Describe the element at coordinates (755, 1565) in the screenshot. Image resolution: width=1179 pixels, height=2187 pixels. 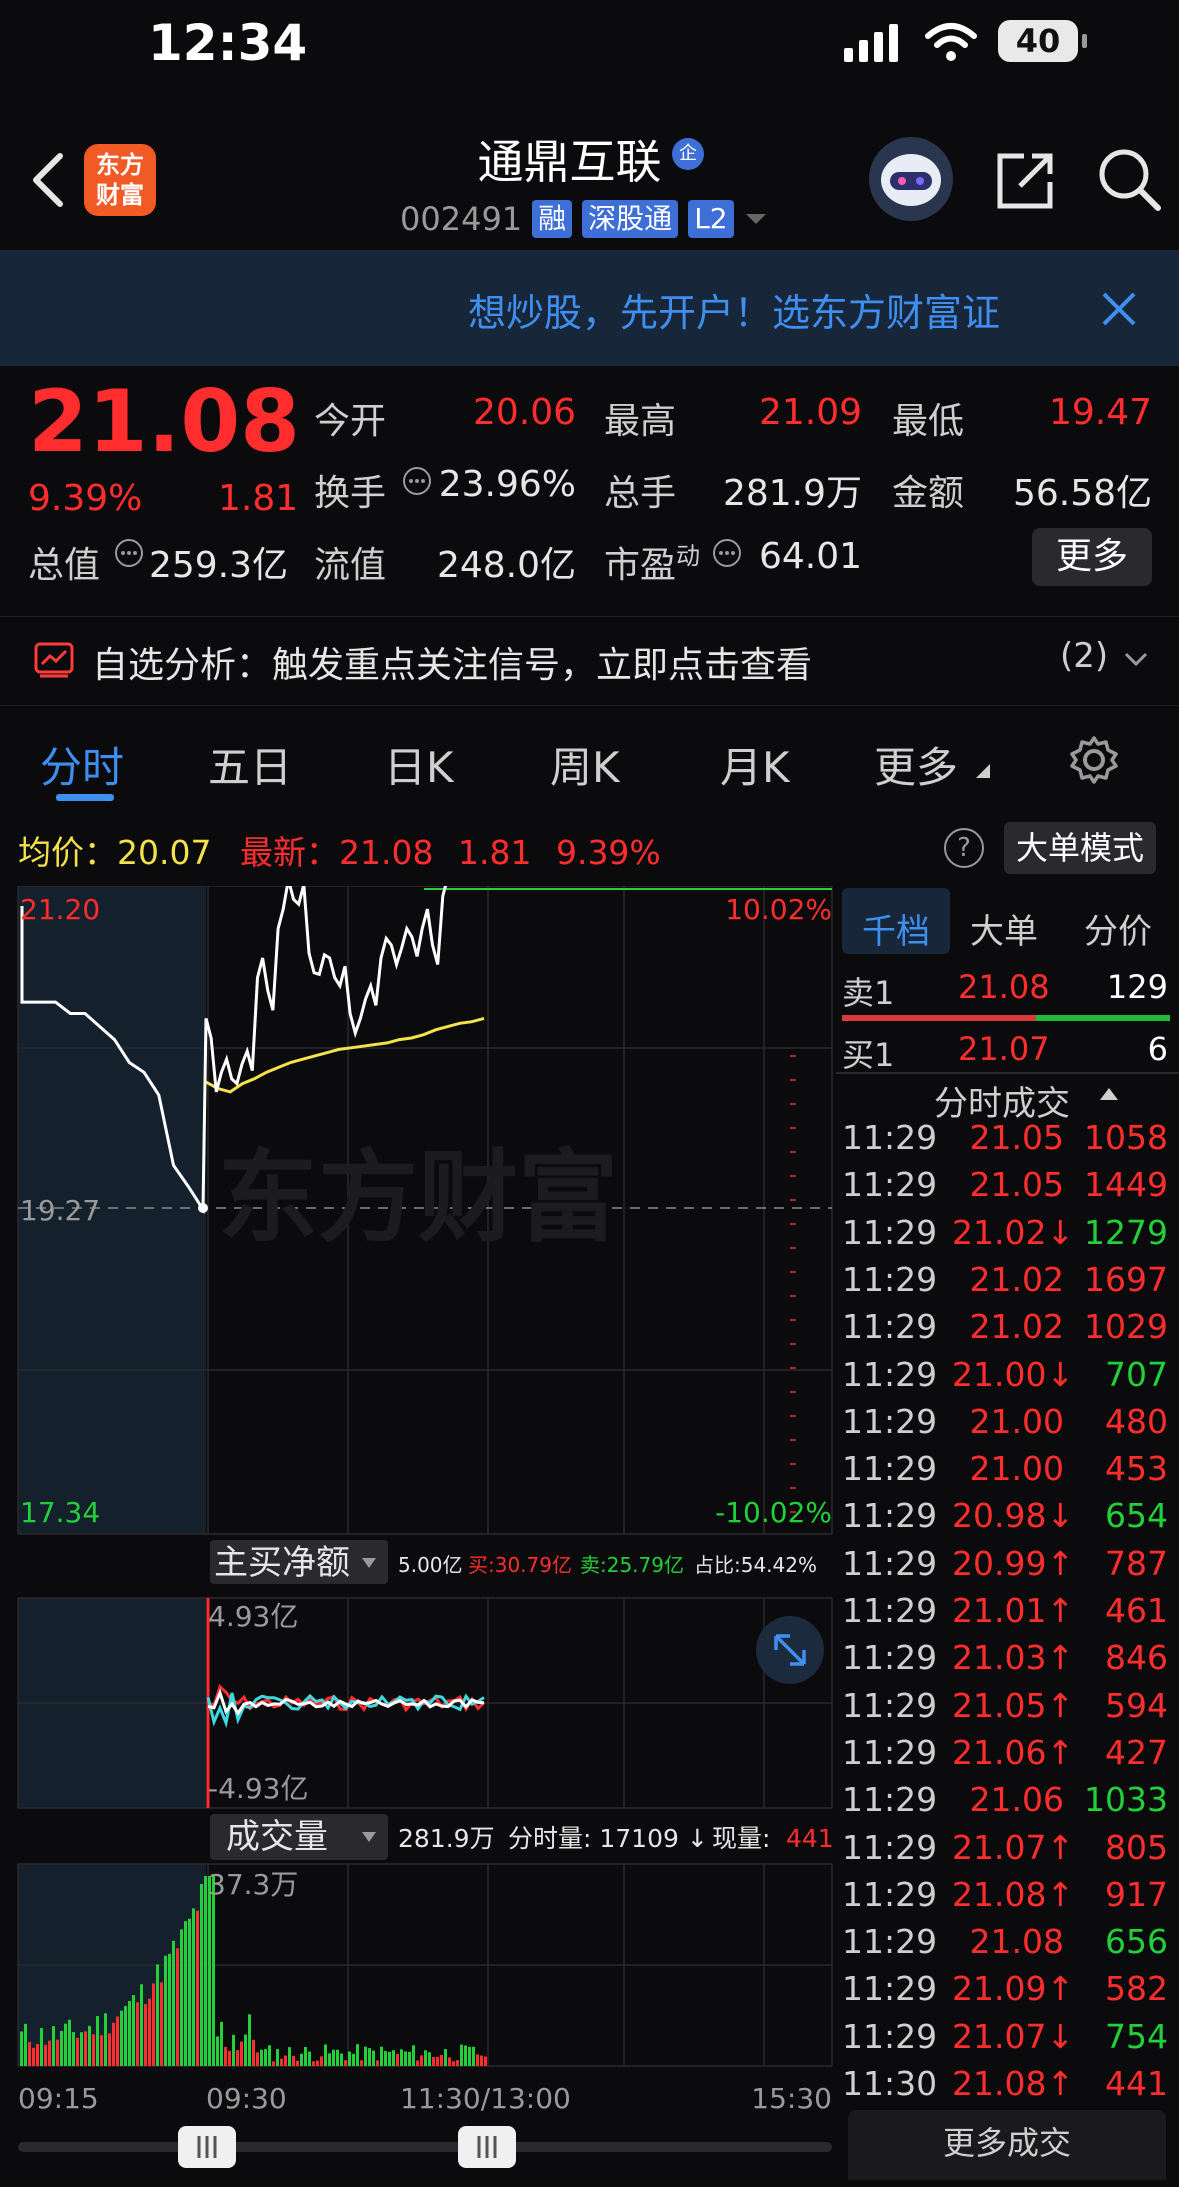
I see `netbuy-ratio: 占比:54.42%` at that location.